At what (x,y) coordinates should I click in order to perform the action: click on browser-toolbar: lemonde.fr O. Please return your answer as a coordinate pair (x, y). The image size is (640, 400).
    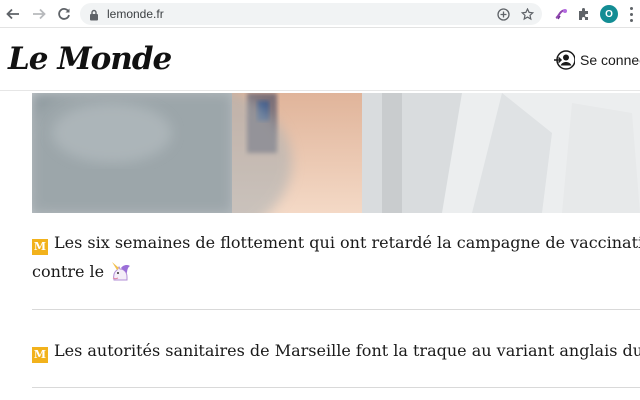
    Looking at the image, I should click on (320, 14).